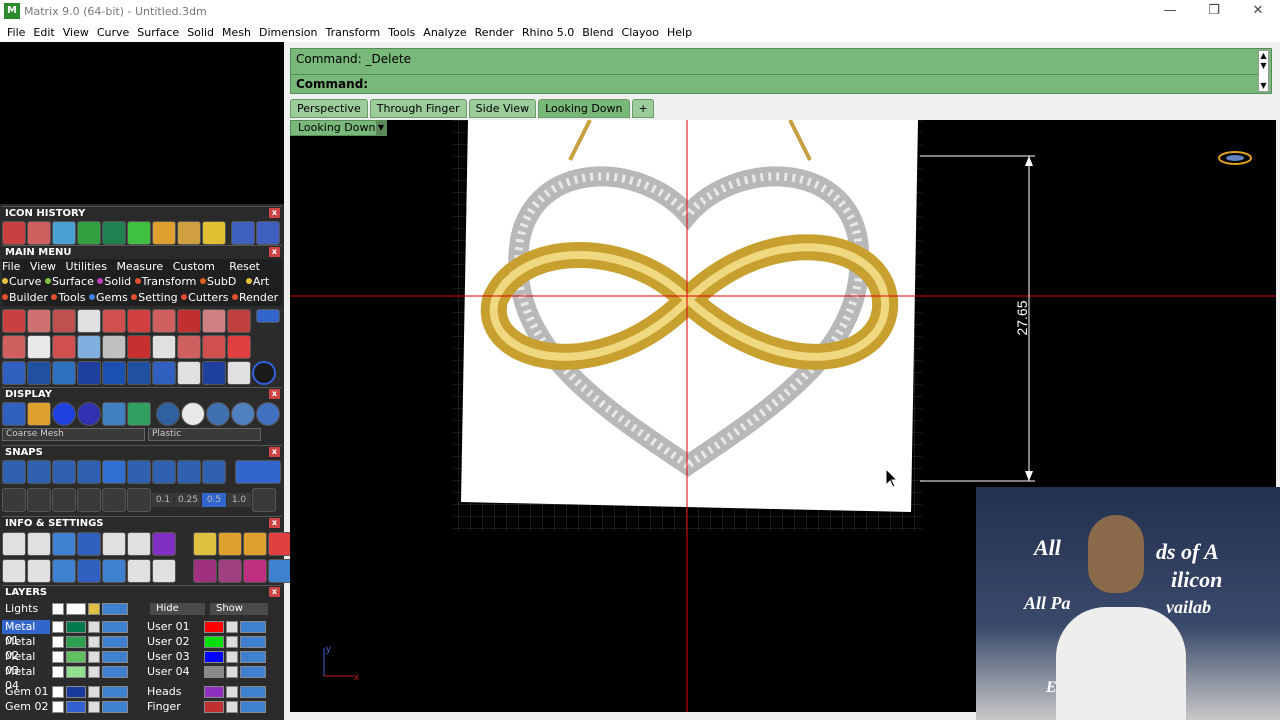 The image size is (1280, 720). What do you see at coordinates (89, 373) in the screenshot?
I see `array-icon` at bounding box center [89, 373].